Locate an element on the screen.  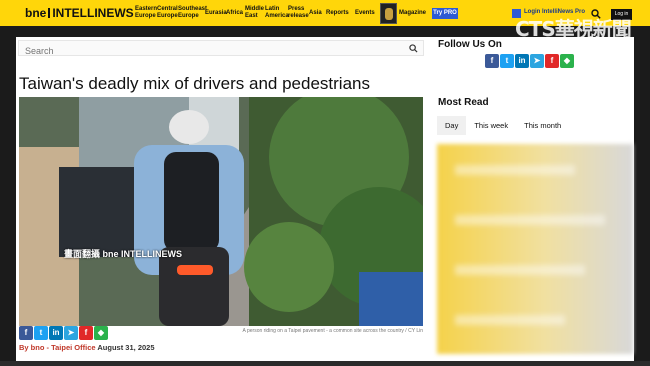
nav-item-asia: Asia is located at coordinates (315, 13).